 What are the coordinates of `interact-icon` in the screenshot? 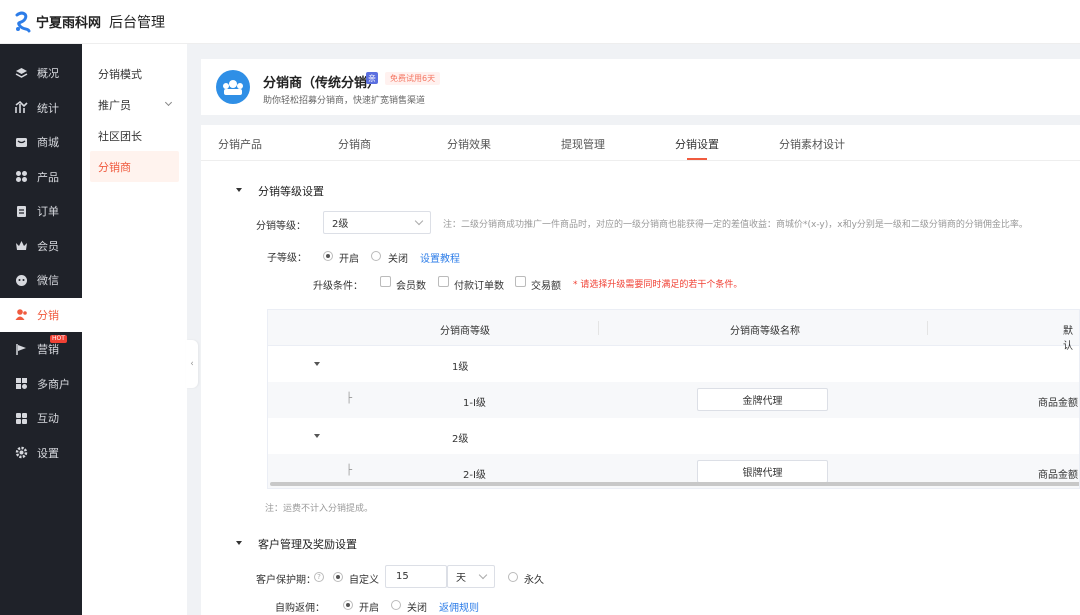 It's located at (21, 418).